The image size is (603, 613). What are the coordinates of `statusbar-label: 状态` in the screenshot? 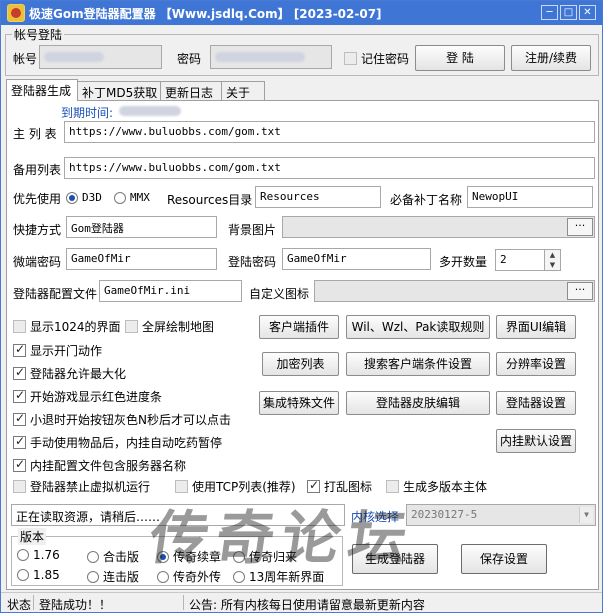 It's located at (19, 605).